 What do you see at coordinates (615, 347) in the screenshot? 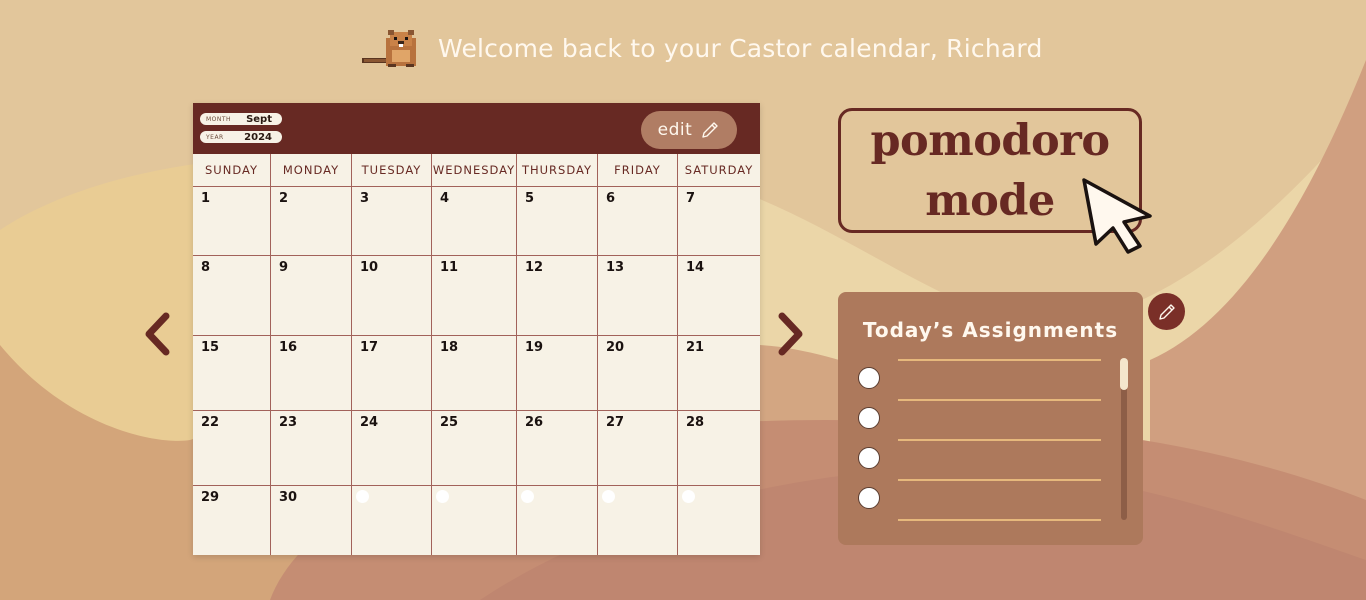
I see `day-number: 20` at bounding box center [615, 347].